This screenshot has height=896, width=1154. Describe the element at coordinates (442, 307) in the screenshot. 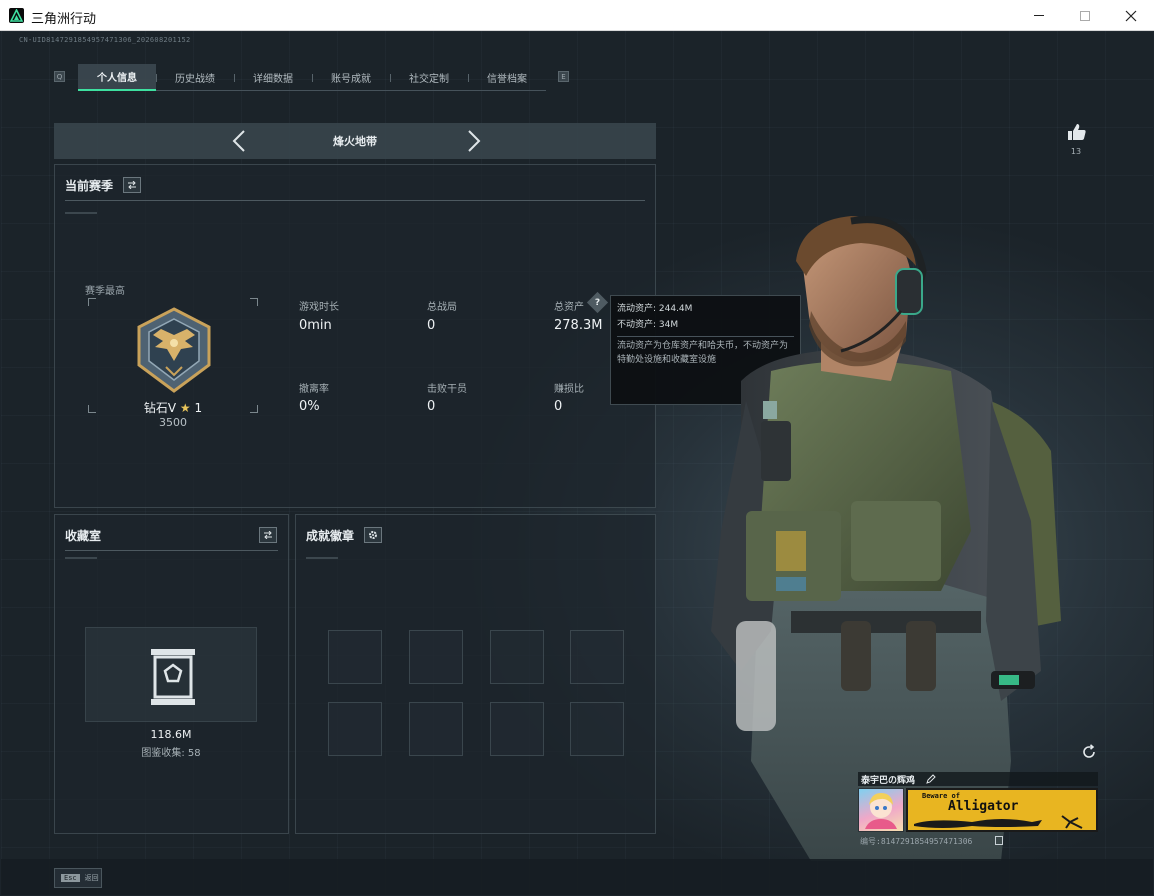

I see `stat-label-total-matches: 总战局` at that location.